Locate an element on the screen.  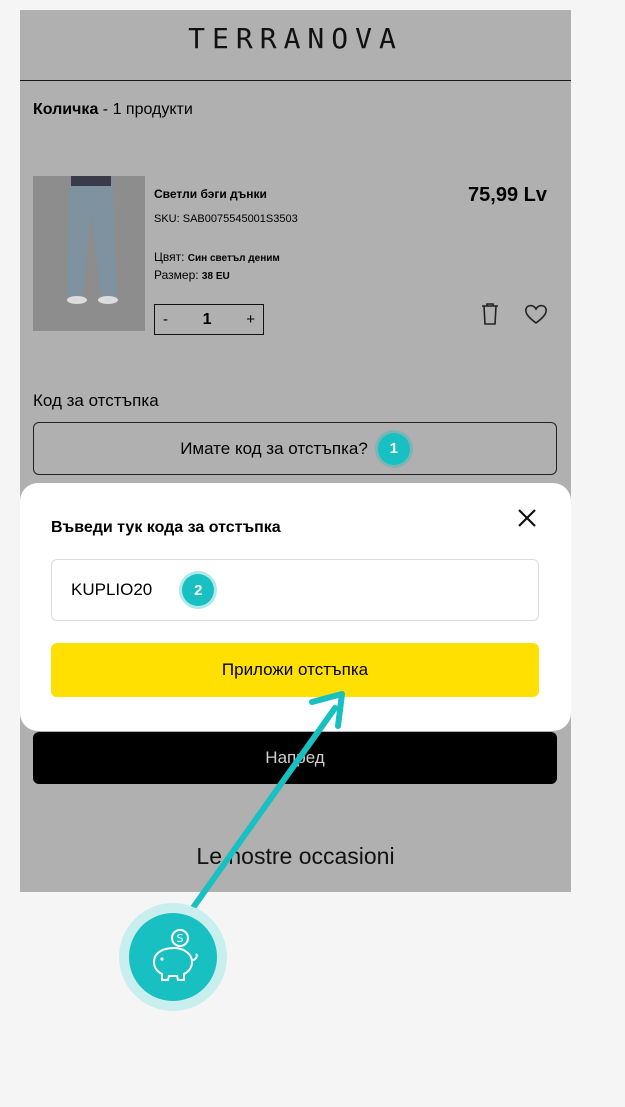
next-button: Напред is located at coordinates (295, 758).